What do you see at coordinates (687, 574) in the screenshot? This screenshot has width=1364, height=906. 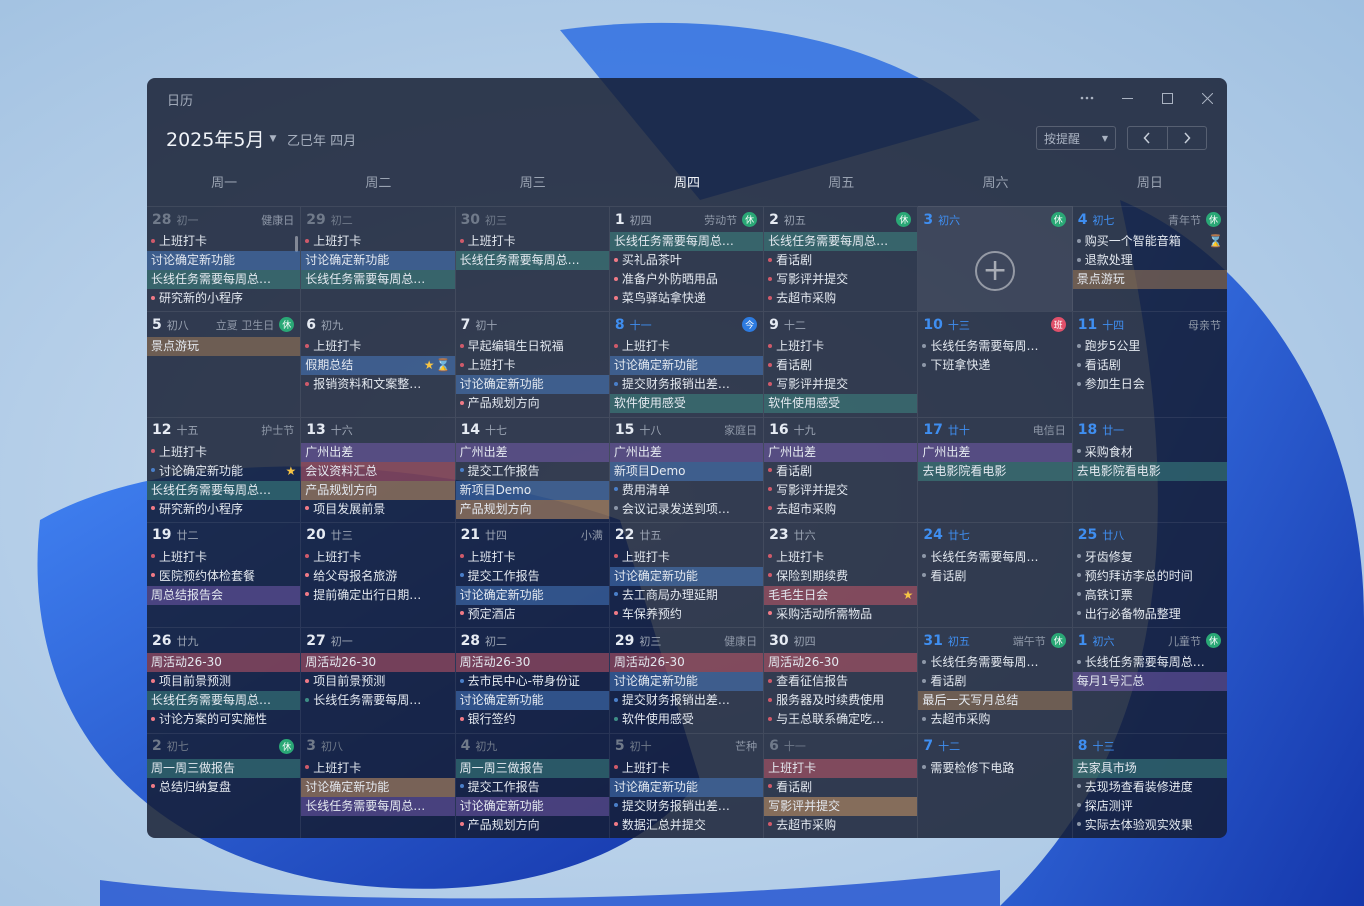 I see `day-cell: 22 廿五 上班打卡 讨论确定新功能 去工商局办理延期 车保养预约` at bounding box center [687, 574].